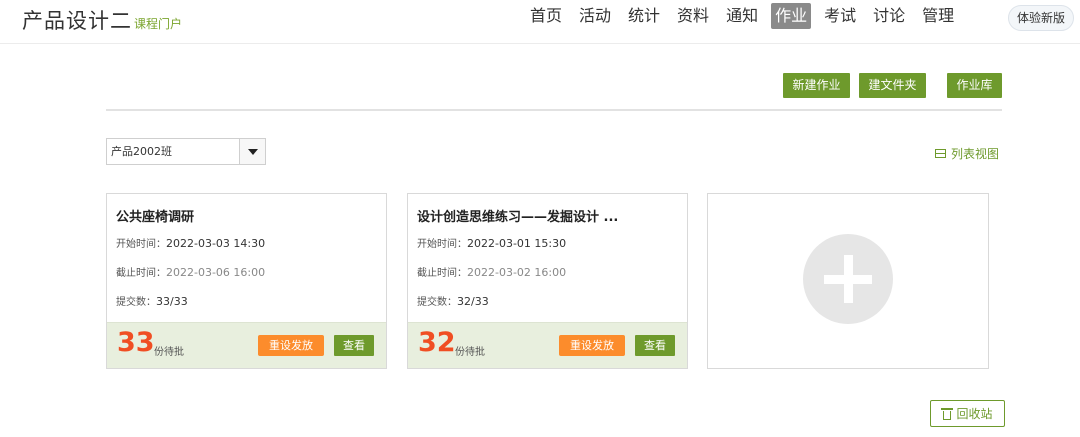 The height and width of the screenshot is (437, 1080). I want to click on class-select: 产品2002班, so click(186, 151).